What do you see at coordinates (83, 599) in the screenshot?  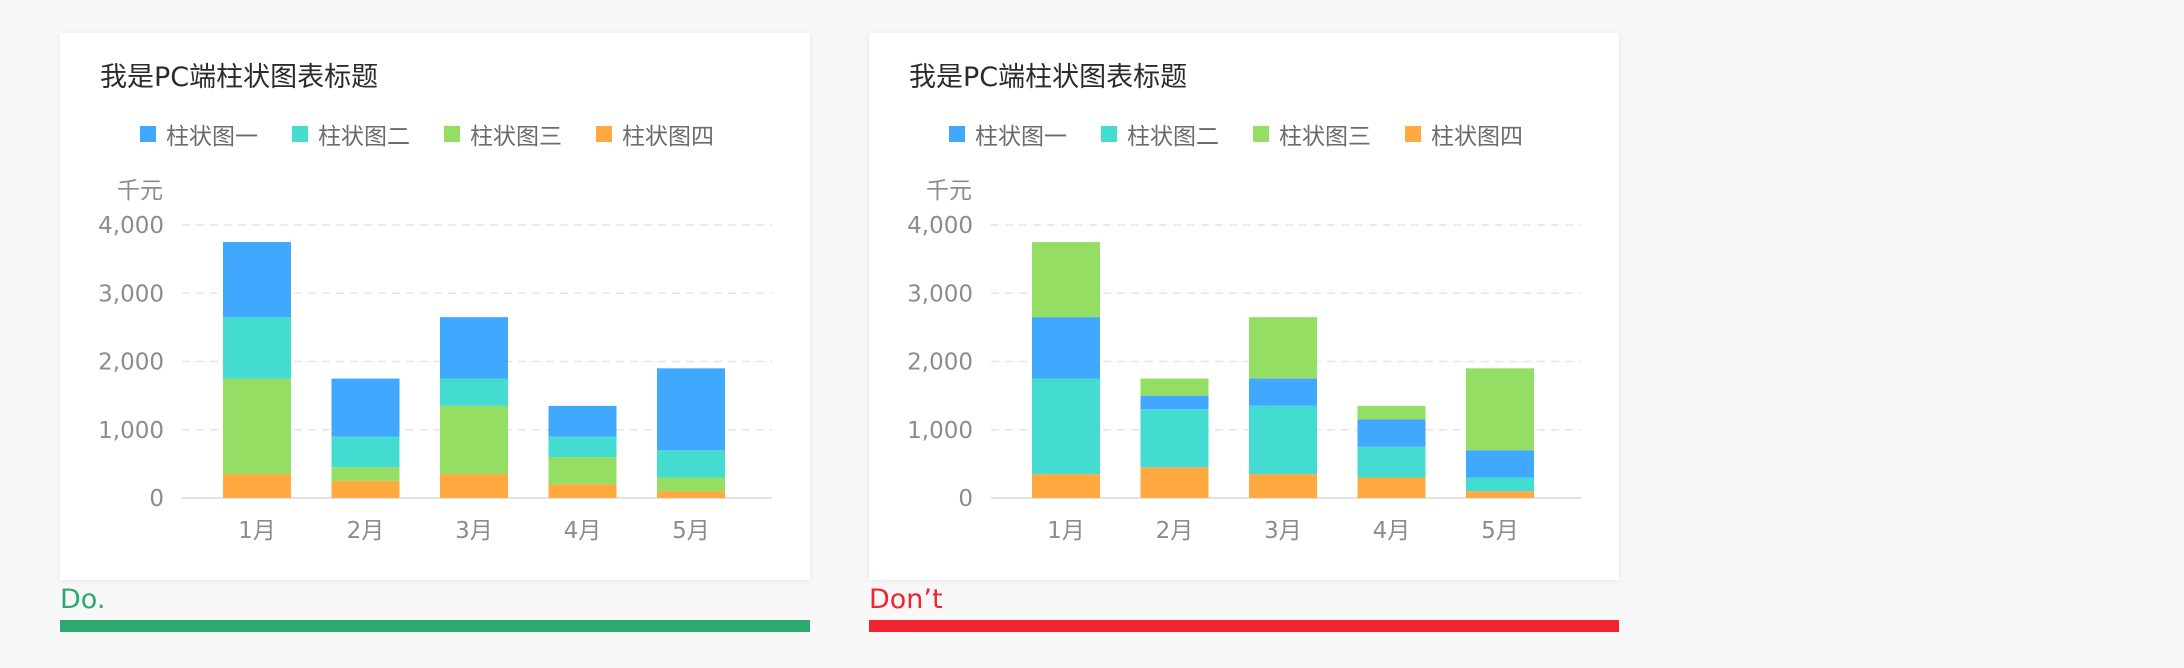 I see `caption-do: Do.` at bounding box center [83, 599].